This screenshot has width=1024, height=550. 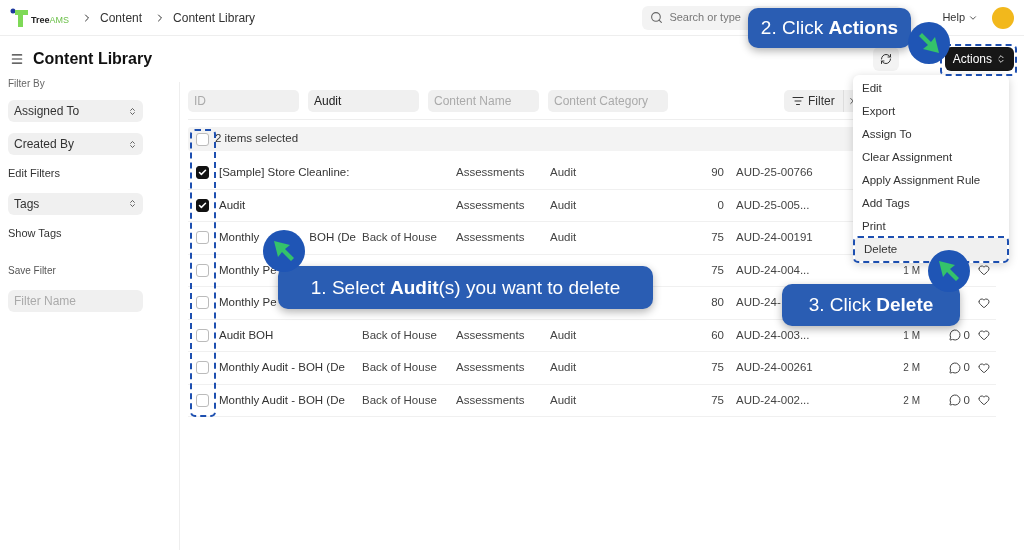 I want to click on score-cell-text: 90, so click(x=717, y=173).